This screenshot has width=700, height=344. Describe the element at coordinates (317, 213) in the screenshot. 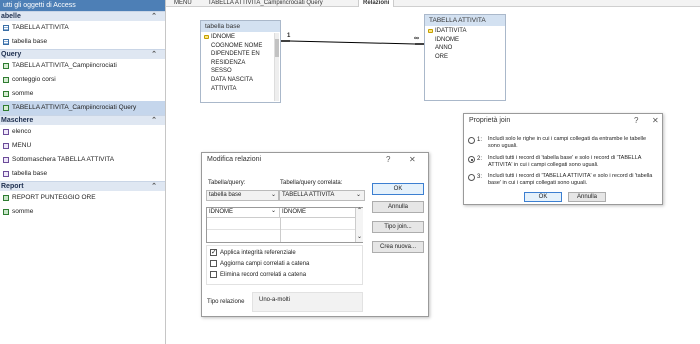

I see `field-cell-right: IDNOME` at that location.